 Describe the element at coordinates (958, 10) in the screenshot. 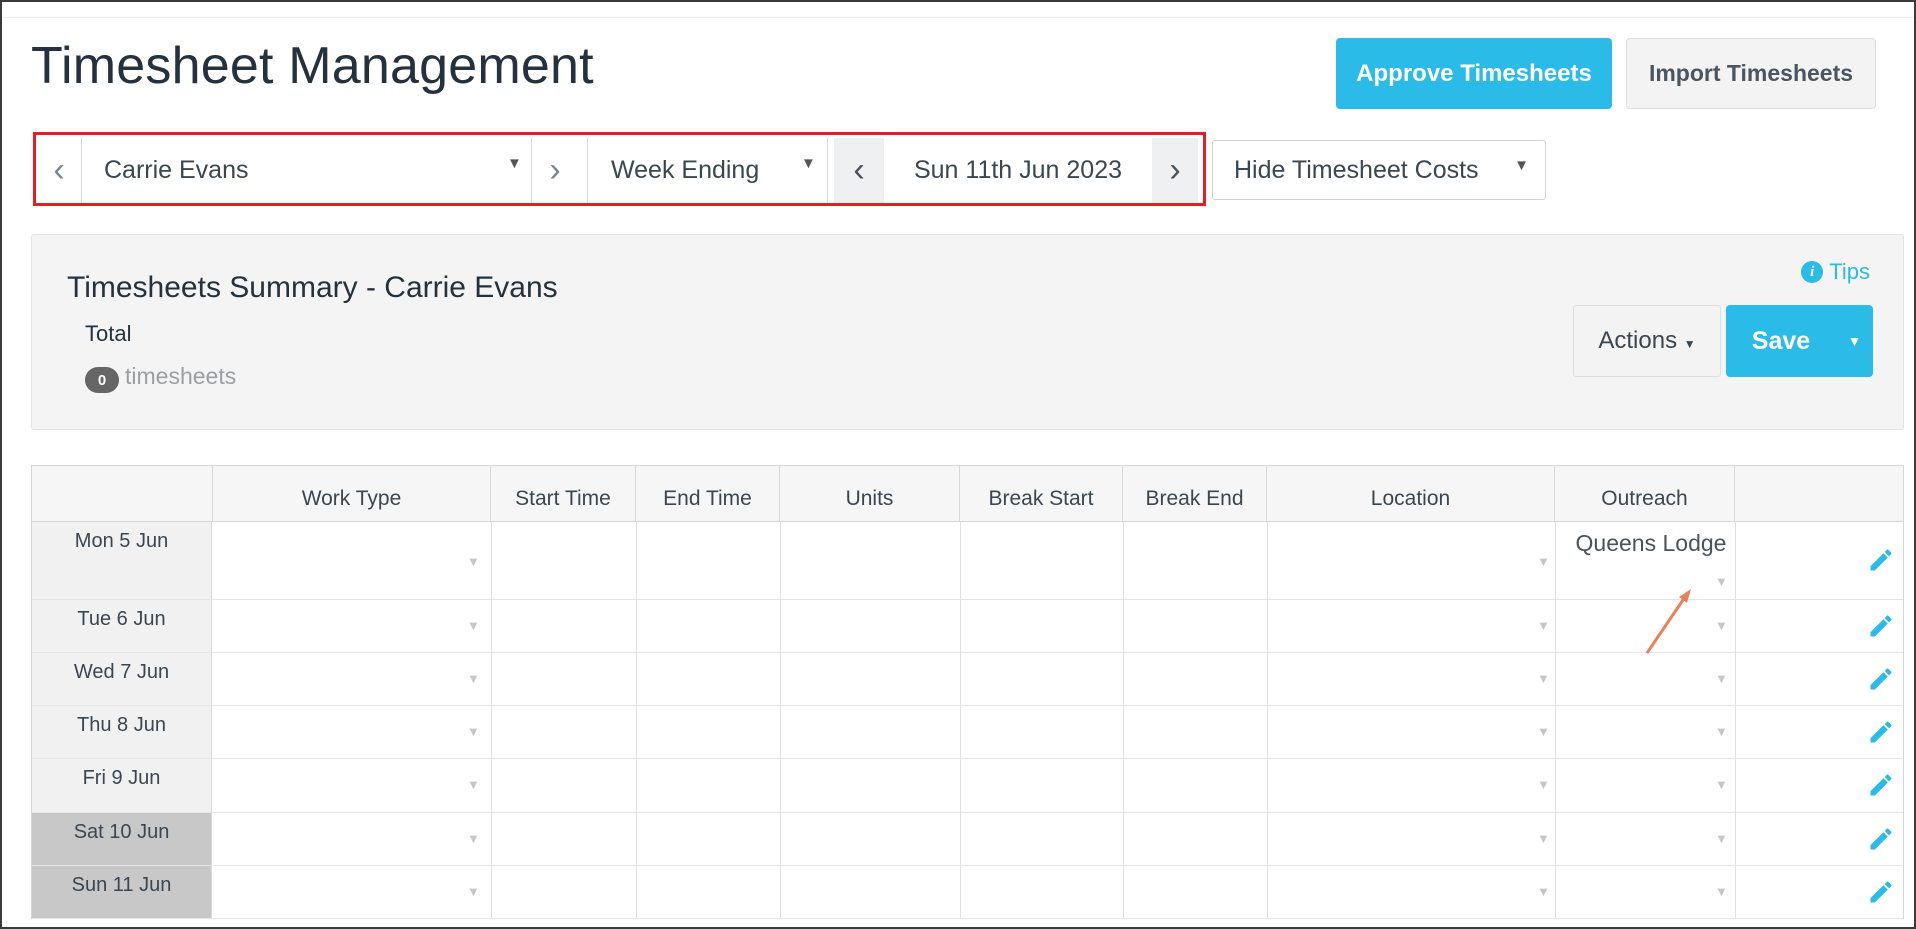

I see `top-strip` at that location.